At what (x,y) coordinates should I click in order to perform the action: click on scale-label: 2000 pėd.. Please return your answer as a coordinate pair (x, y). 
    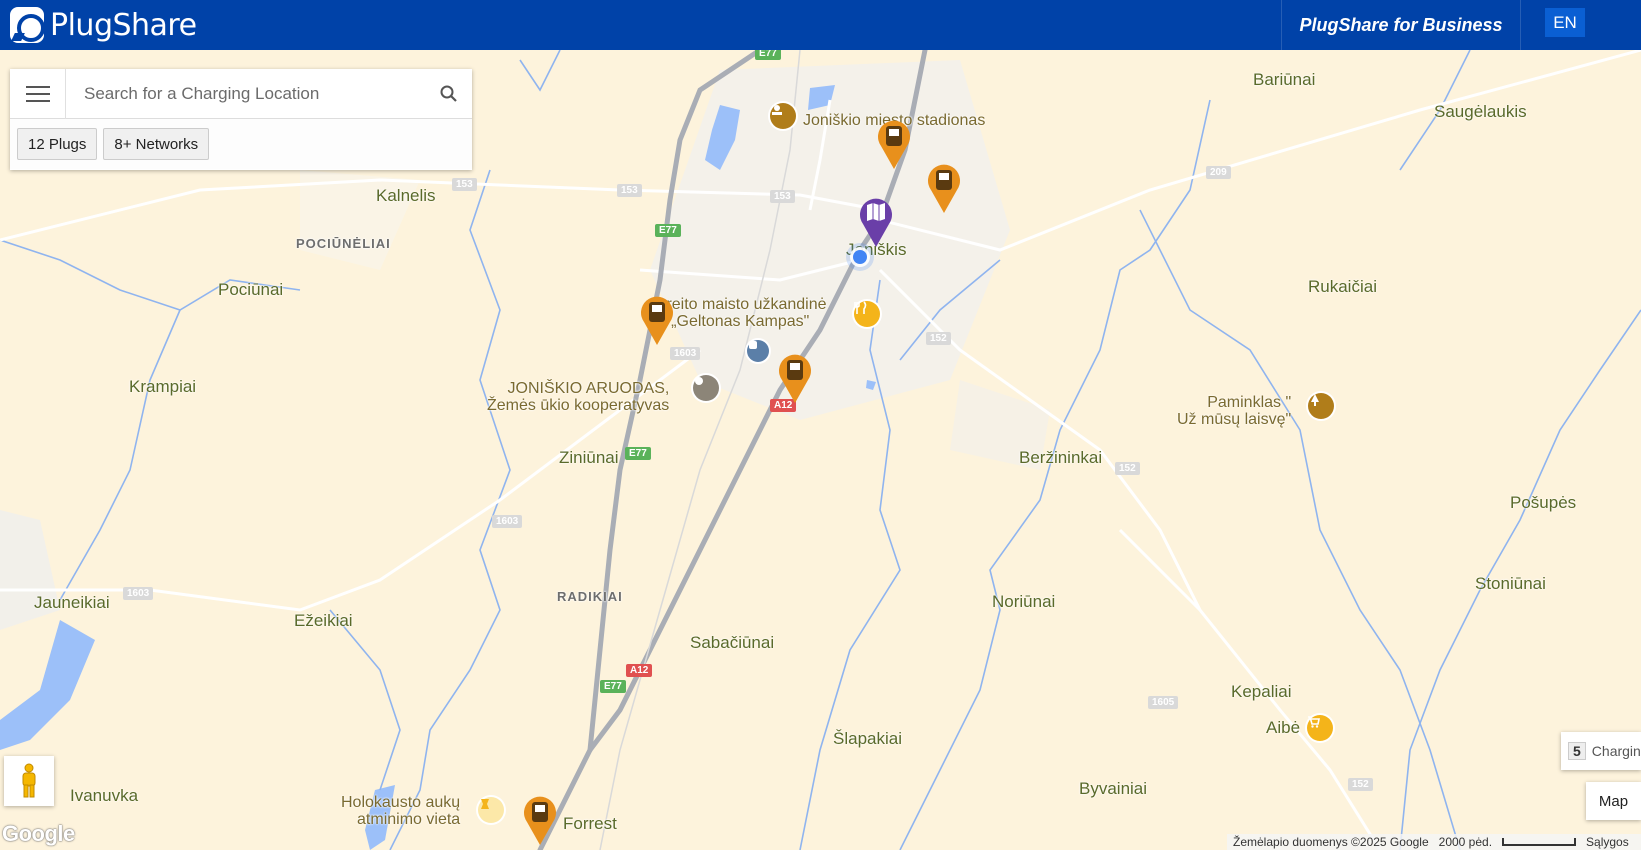
    Looking at the image, I should click on (1465, 842).